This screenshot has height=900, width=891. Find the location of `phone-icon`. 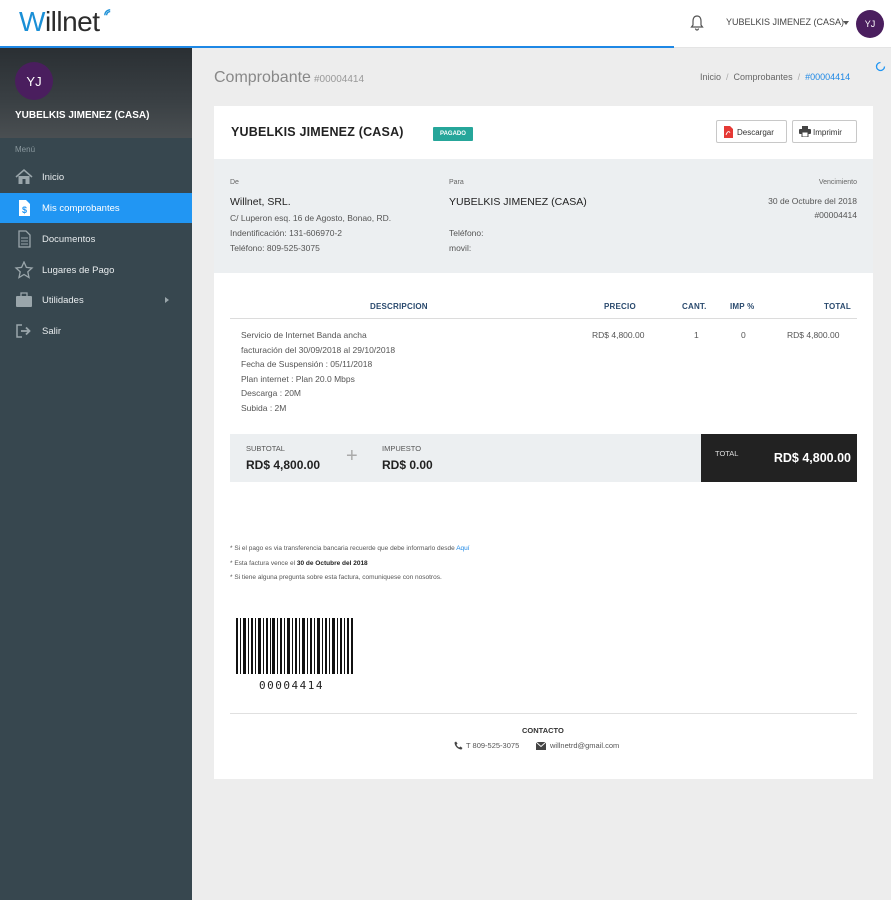

phone-icon is located at coordinates (458, 745).